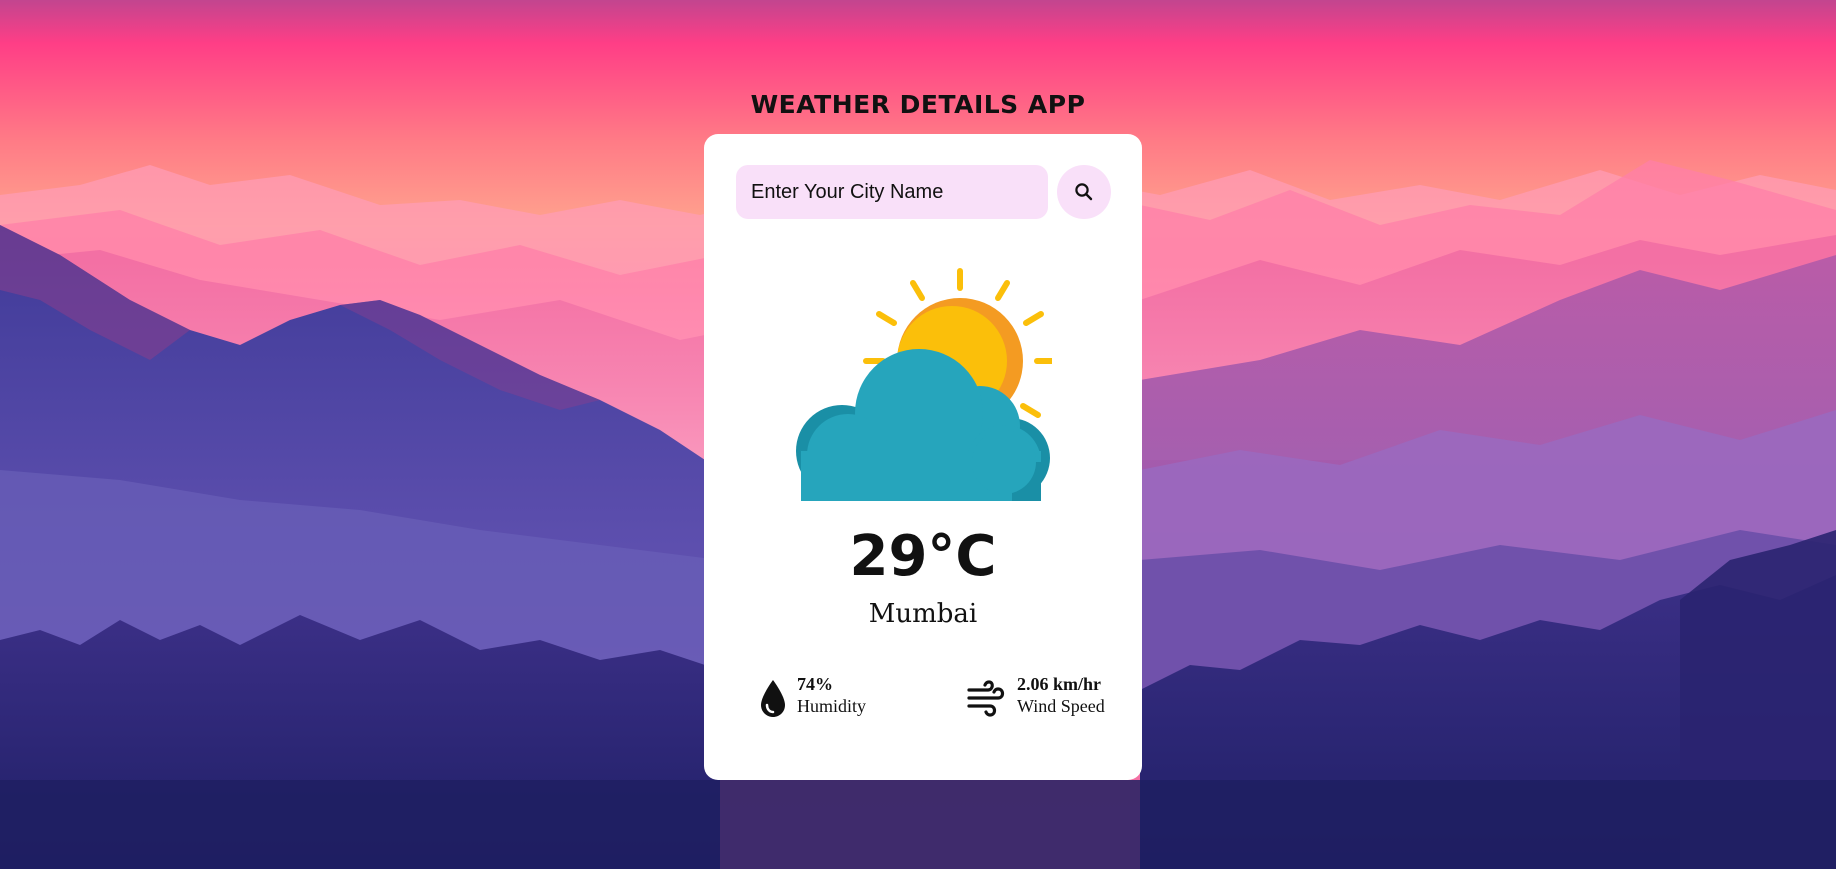 The image size is (1836, 869). I want to click on wind-speed-label: Wind Speed, so click(1061, 706).